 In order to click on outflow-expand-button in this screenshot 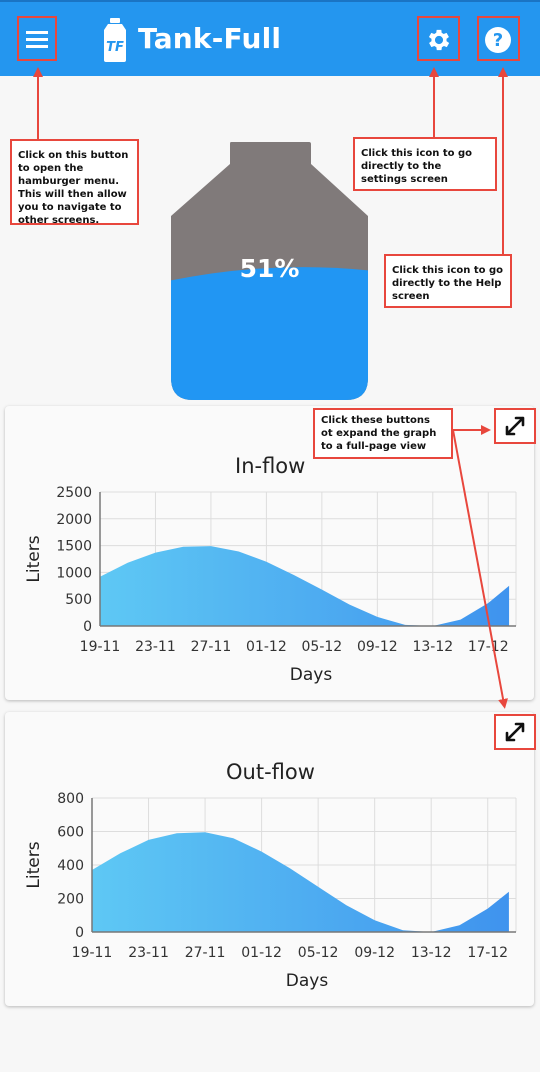, I will do `click(515, 732)`.